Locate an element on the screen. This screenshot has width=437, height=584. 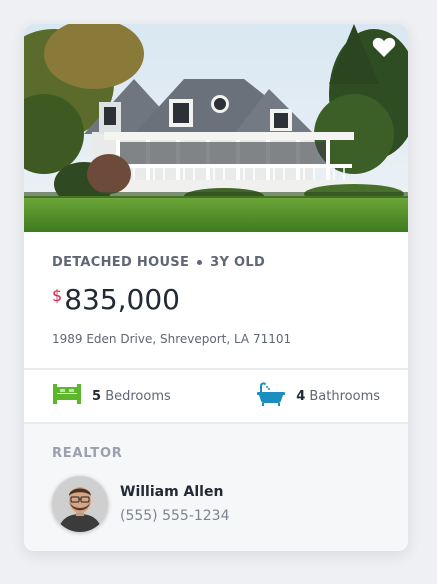
separator-dot is located at coordinates (200, 262).